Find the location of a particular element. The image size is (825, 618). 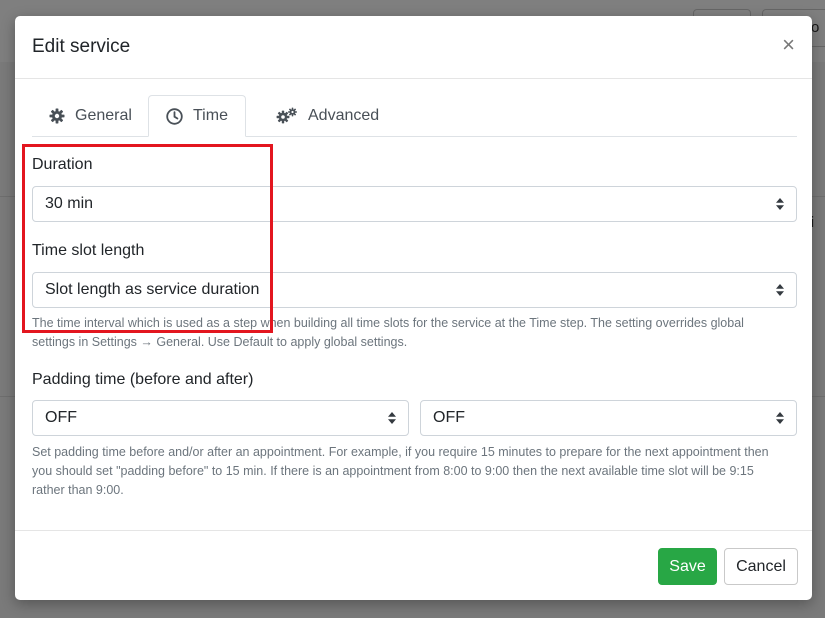

tab-time: Time is located at coordinates (197, 116).